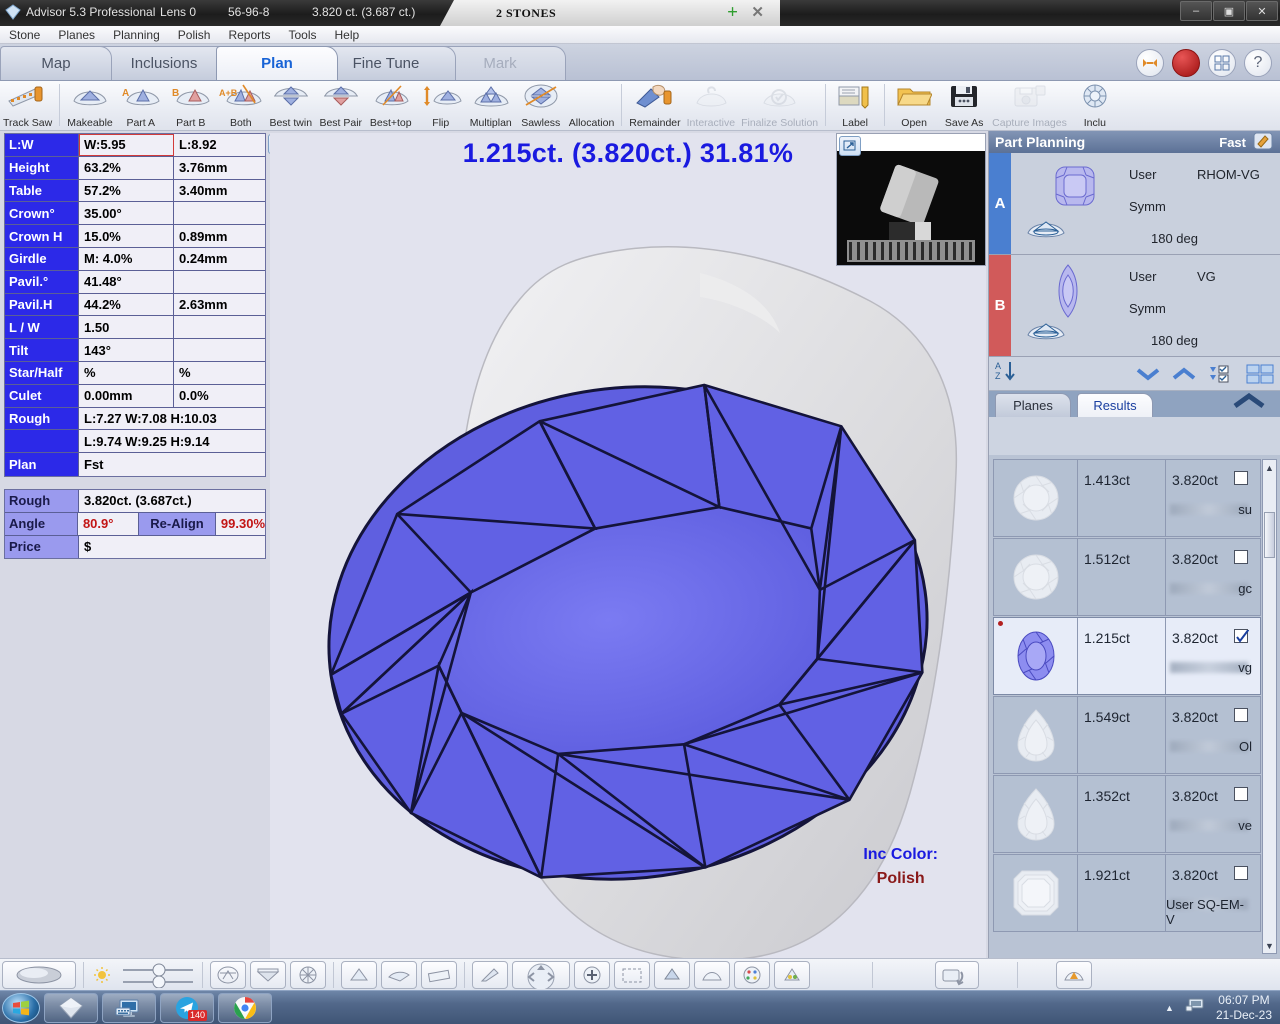 This screenshot has height=1024, width=1280. I want to click on clock: 06:07 PM 21-Dec-23, so click(1244, 1008).